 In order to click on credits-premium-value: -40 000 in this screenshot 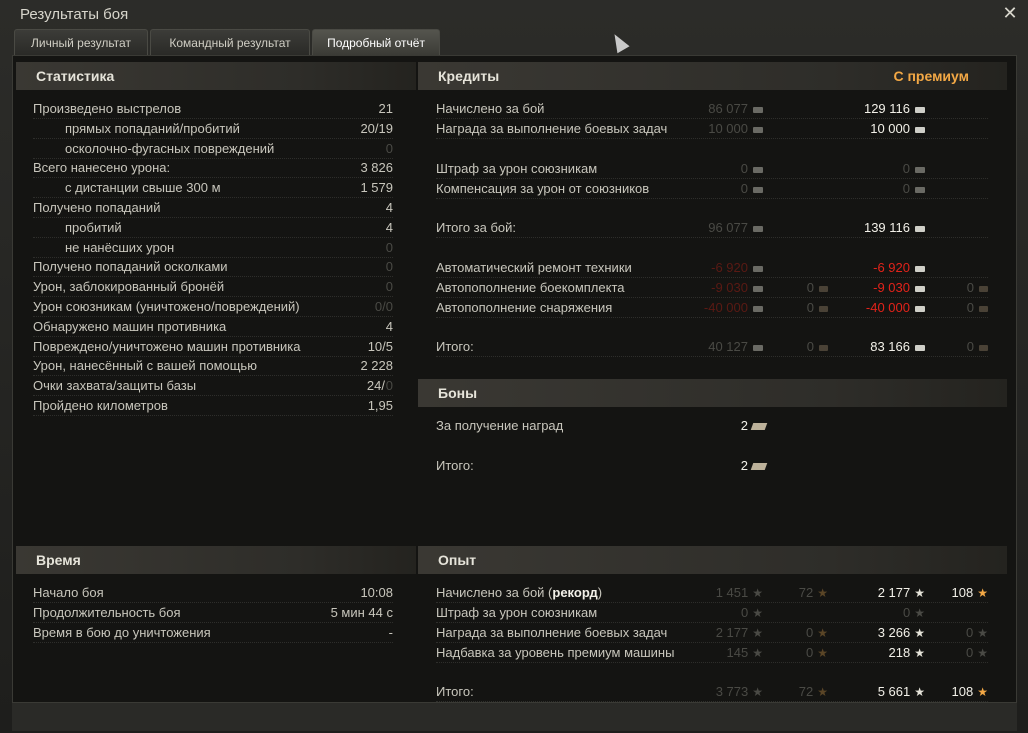, I will do `click(895, 308)`.